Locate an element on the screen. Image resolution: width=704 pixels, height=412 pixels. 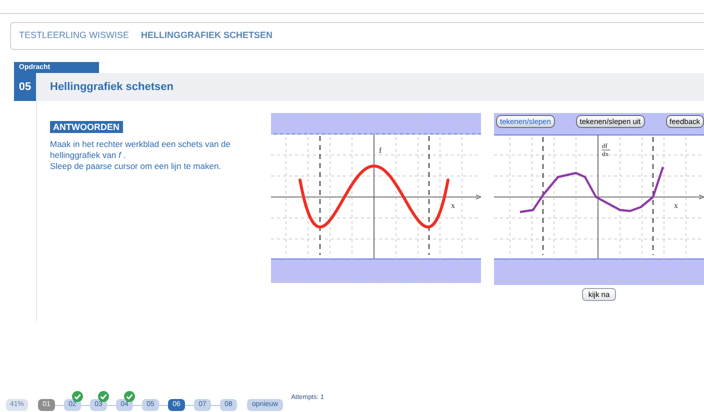
breadcrumb-link: TESTLEERLING WISWISE is located at coordinates (74, 36).